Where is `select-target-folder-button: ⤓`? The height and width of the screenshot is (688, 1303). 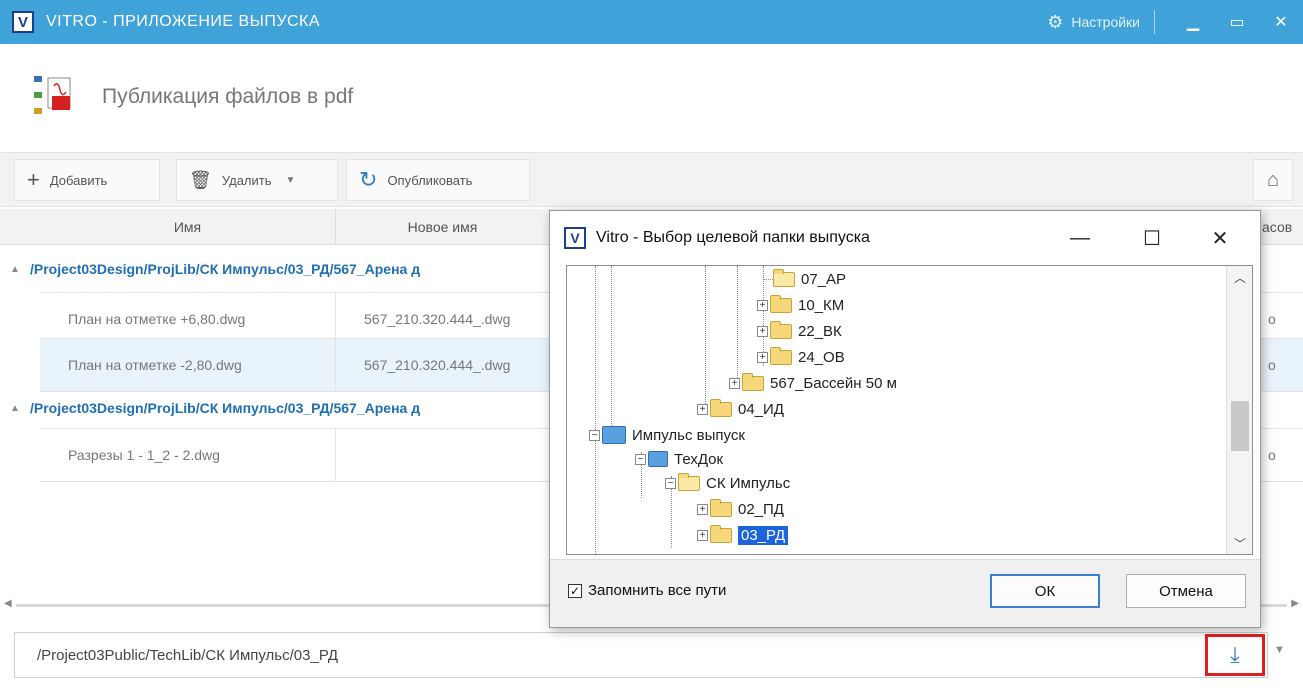
select-target-folder-button: ⤓ is located at coordinates (1235, 655).